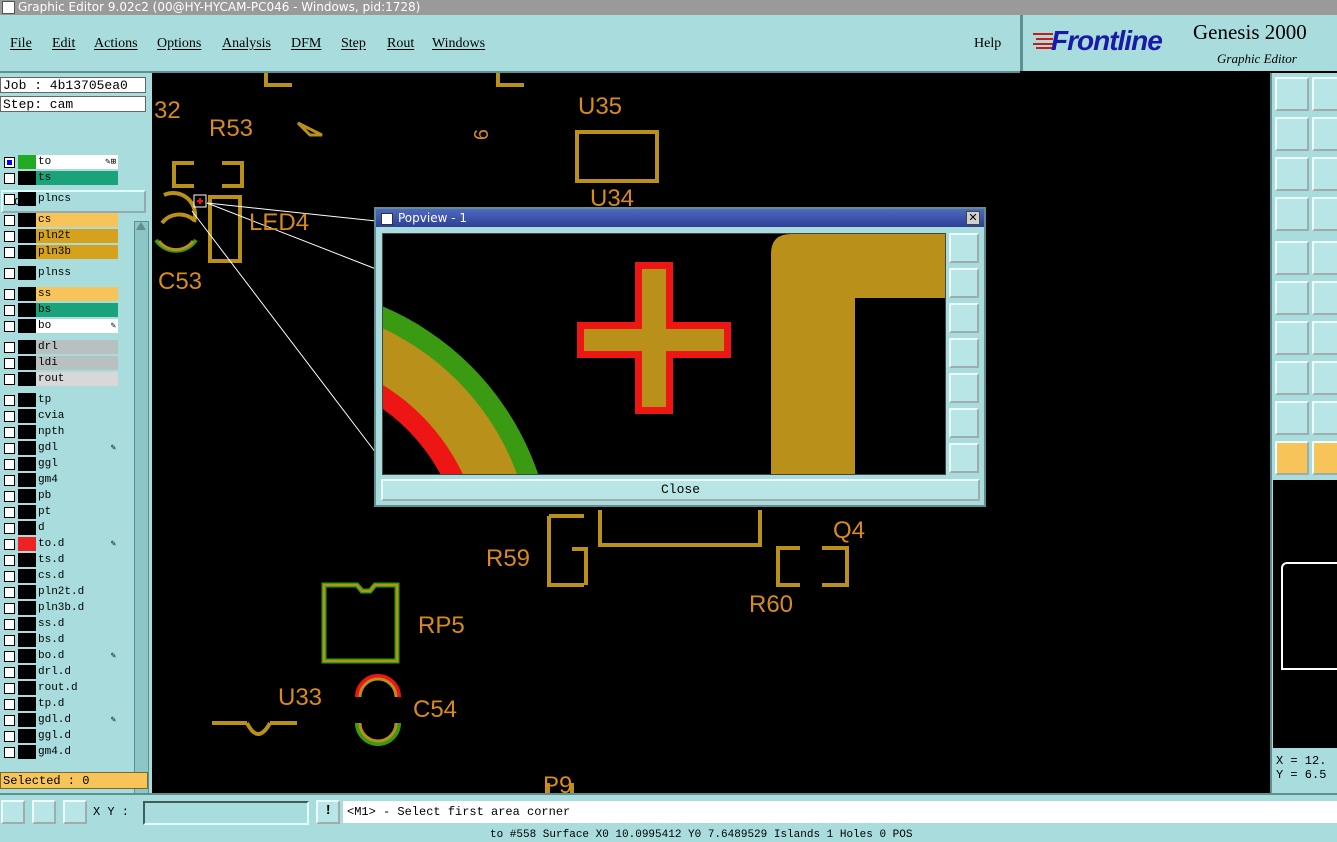 This screenshot has height=842, width=1337. I want to click on layer-name: pln3b.d, so click(77, 608).